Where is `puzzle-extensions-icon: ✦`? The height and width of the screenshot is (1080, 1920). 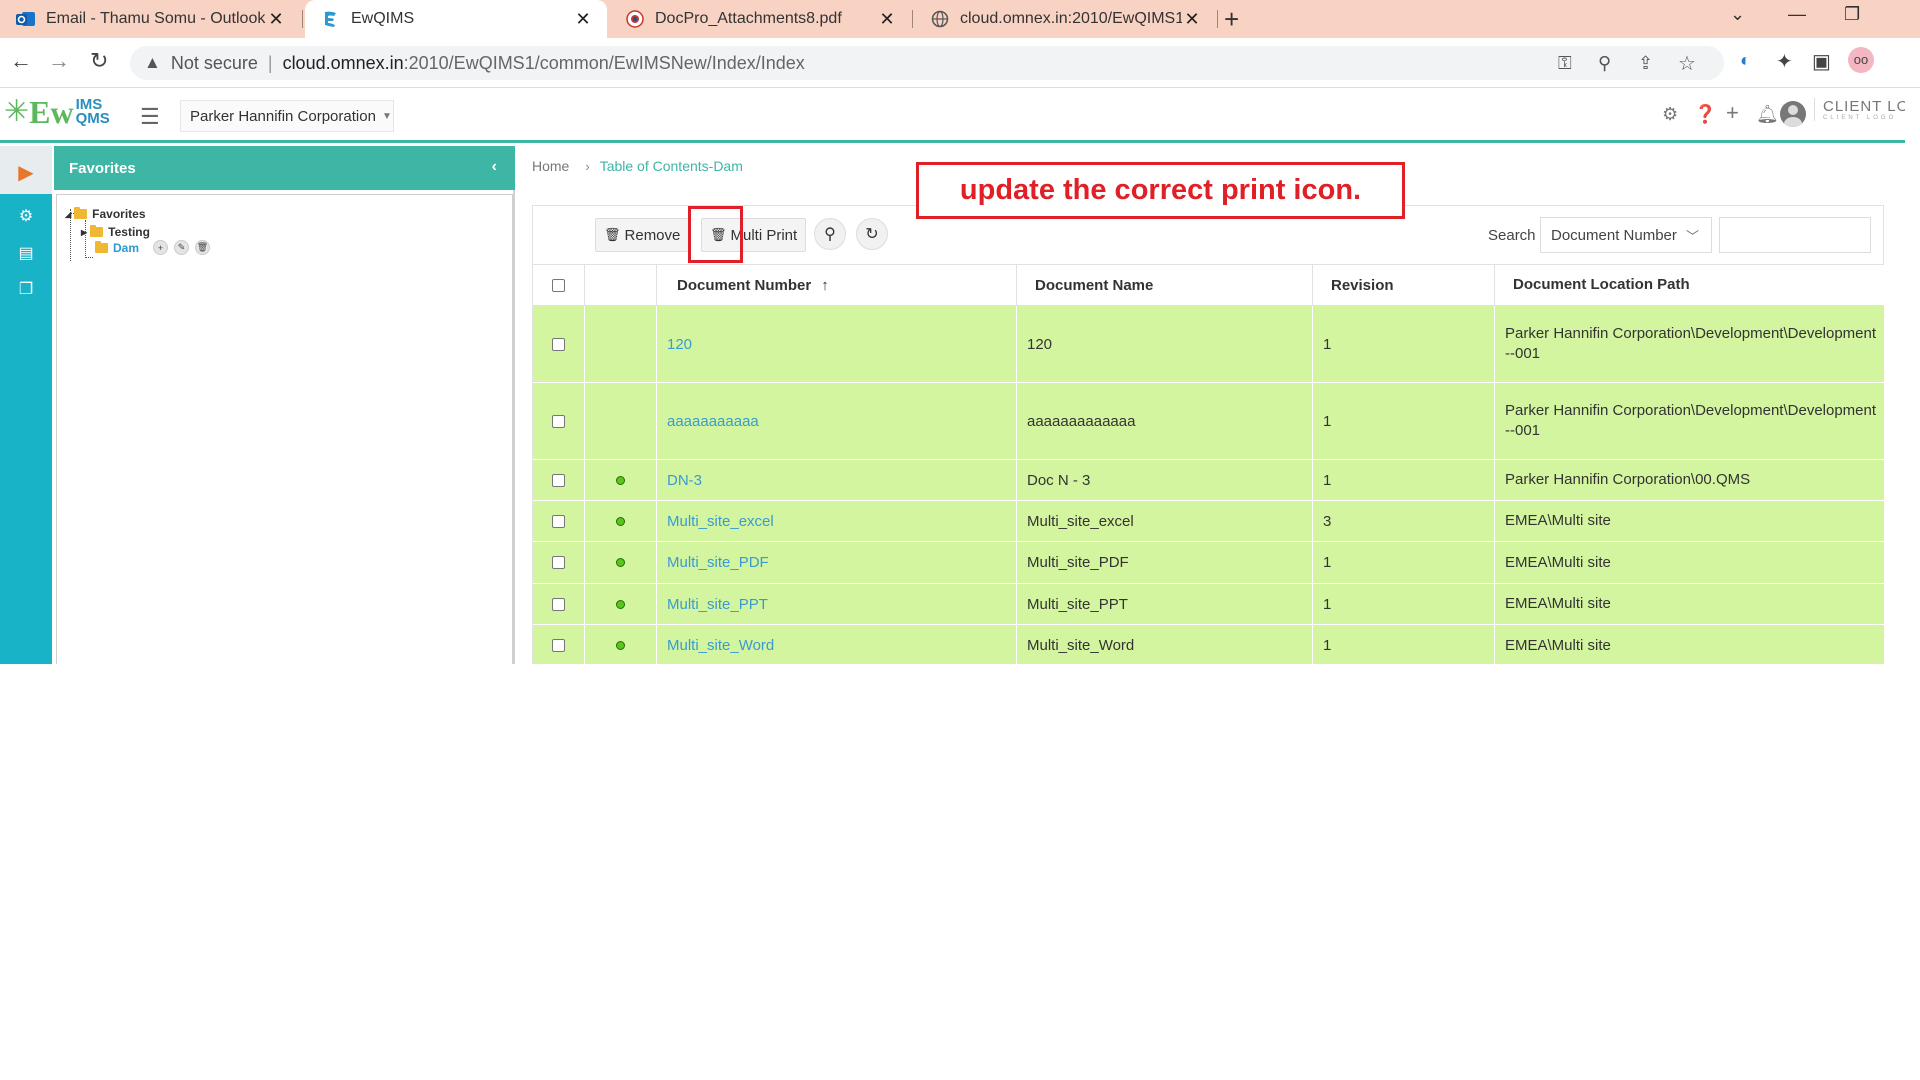
puzzle-extensions-icon: ✦ is located at coordinates (1784, 61).